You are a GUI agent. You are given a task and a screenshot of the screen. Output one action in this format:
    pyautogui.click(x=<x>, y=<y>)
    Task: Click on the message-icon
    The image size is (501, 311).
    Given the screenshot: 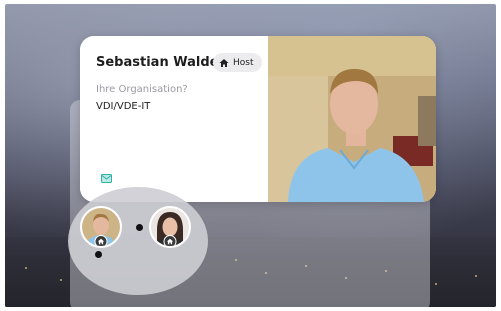 What is the action you would take?
    pyautogui.click(x=106, y=178)
    